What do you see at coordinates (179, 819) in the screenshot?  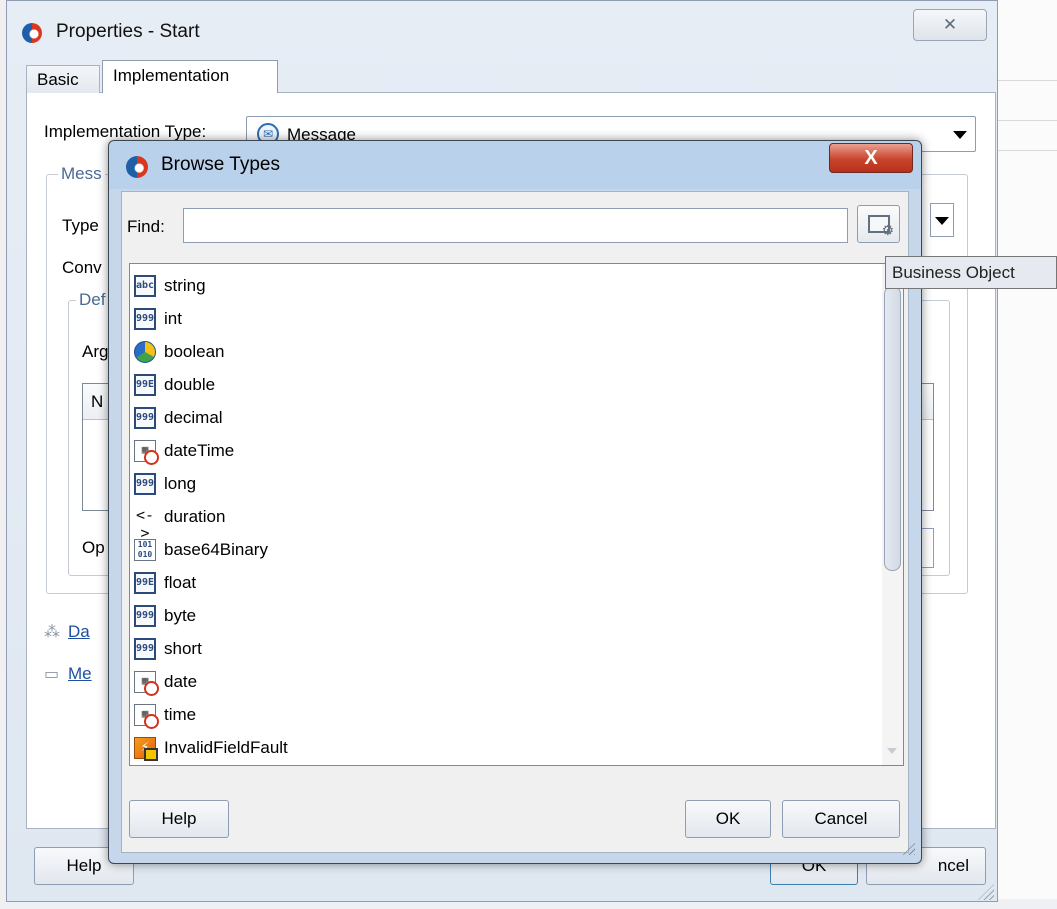 I see `help-button: Help` at bounding box center [179, 819].